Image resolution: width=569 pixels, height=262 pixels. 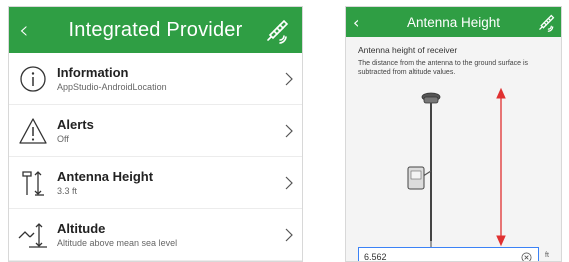 I want to click on list-item-information: Information AppStudio-AndroidLocation, so click(x=155, y=79).